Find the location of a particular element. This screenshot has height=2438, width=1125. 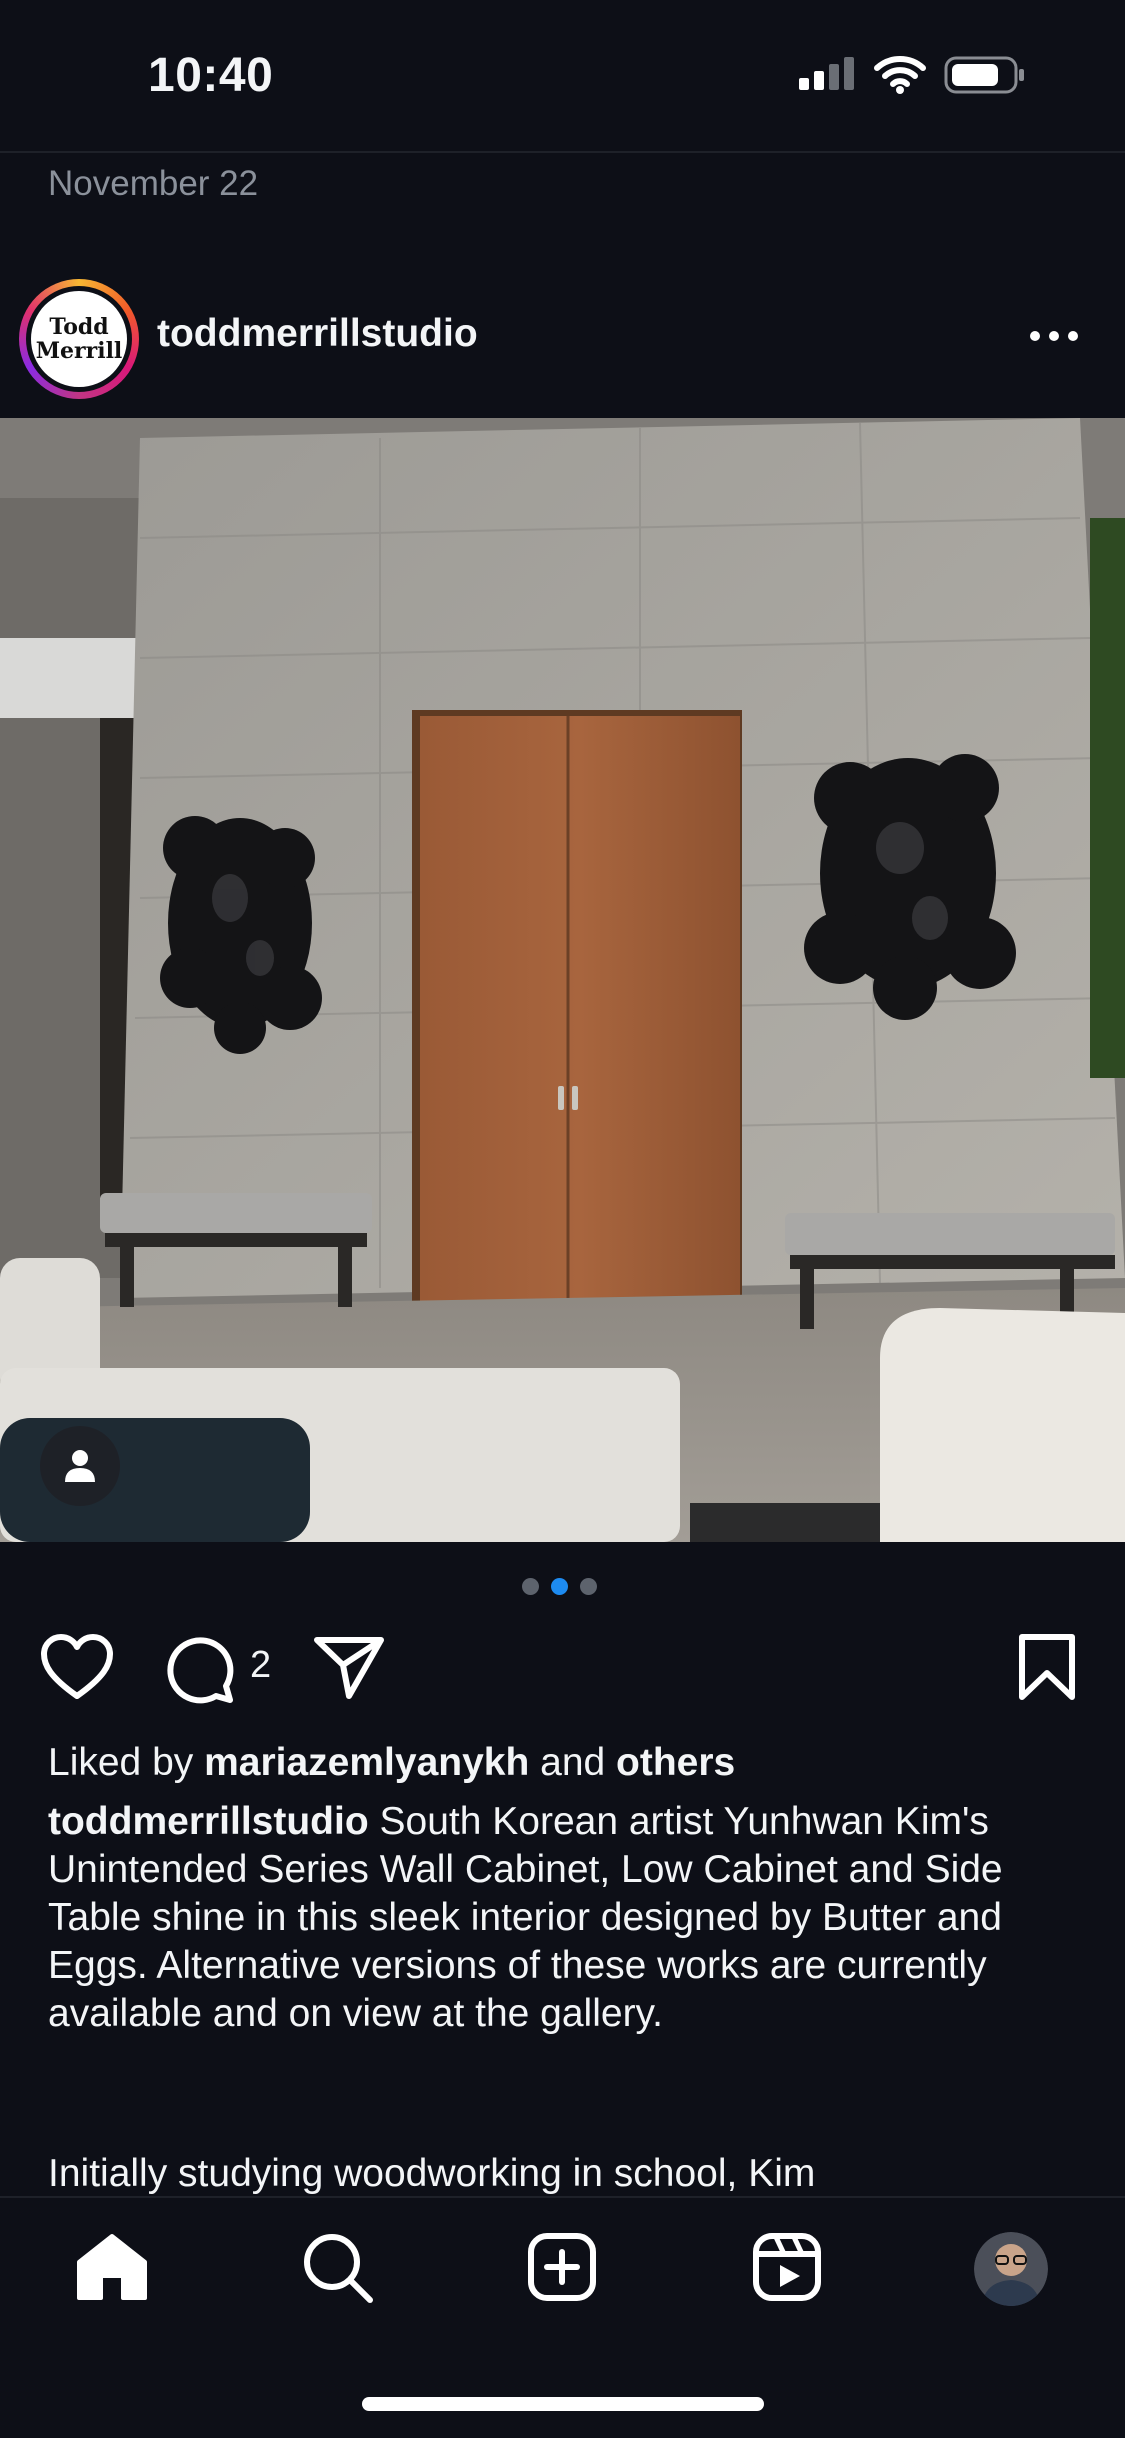

more-options-button is located at coordinates (1058, 336).